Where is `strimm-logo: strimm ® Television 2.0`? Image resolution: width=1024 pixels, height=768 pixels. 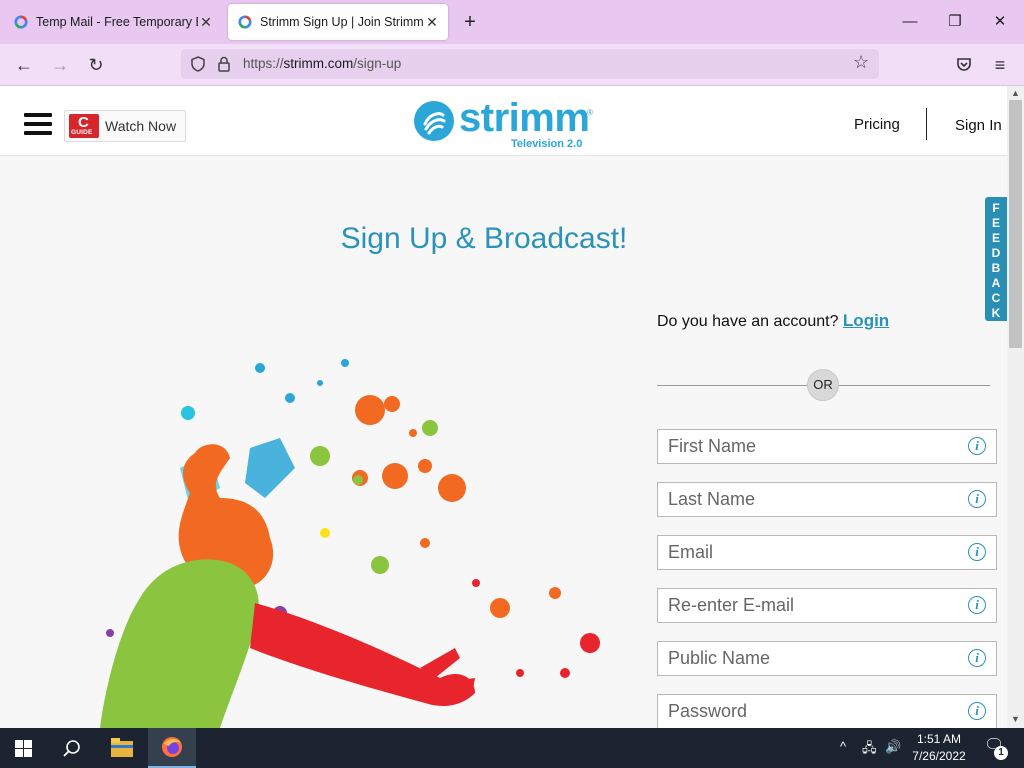 strimm-logo: strimm ® Television 2.0 is located at coordinates (508, 124).